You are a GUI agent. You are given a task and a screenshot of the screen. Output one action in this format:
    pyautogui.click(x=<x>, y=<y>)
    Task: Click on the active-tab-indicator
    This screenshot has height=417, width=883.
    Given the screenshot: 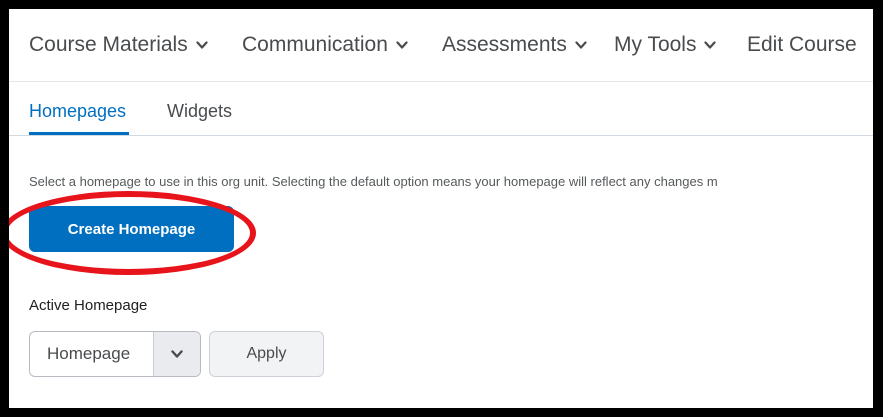 What is the action you would take?
    pyautogui.click(x=79, y=133)
    